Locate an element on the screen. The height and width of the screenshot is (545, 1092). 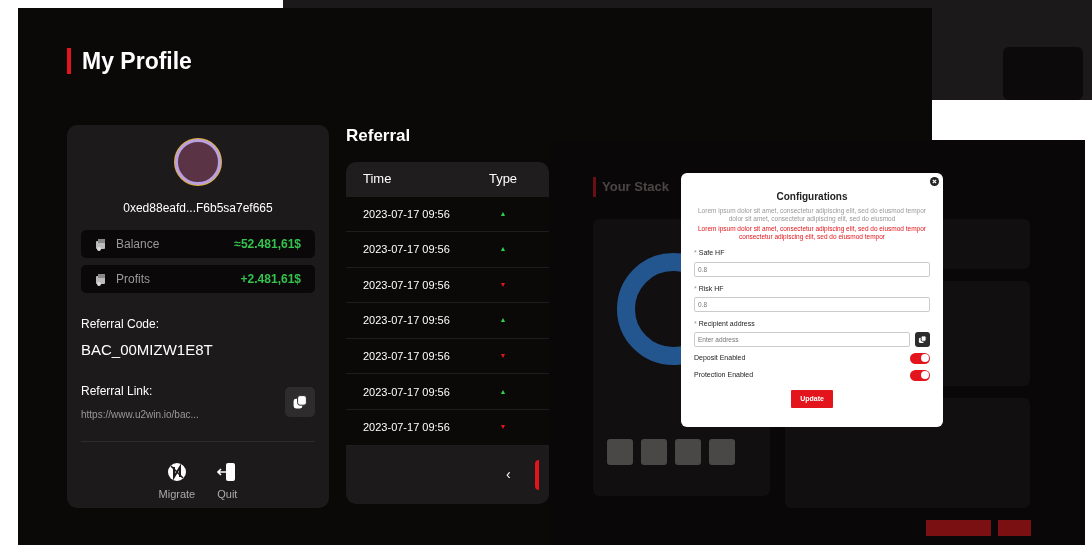
field-label: Referral Link: is located at coordinates (117, 391).